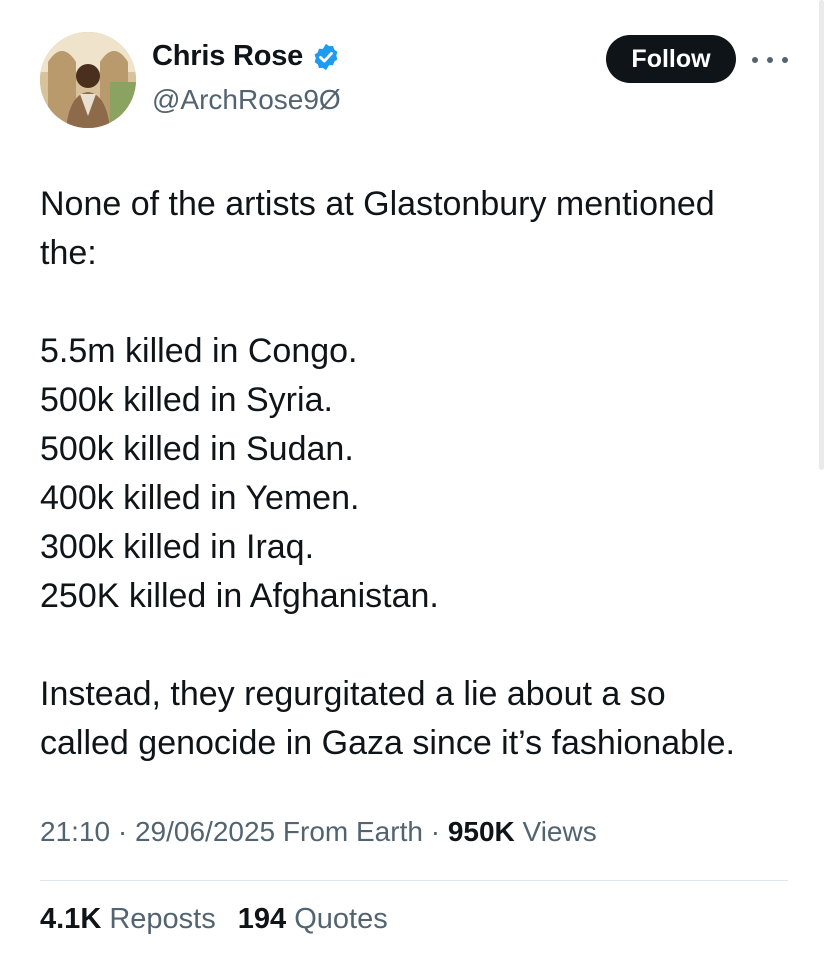 This screenshot has height=965, width=828. Describe the element at coordinates (326, 57) in the screenshot. I see `verified-badge-icon` at that location.